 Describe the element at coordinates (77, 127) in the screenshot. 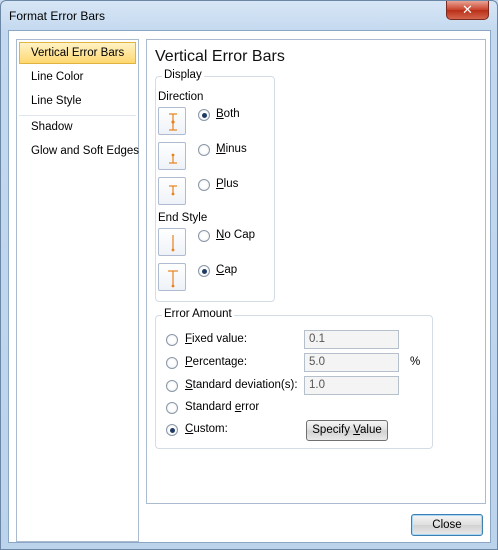

I see `nav-item-shadow: Shadow` at that location.